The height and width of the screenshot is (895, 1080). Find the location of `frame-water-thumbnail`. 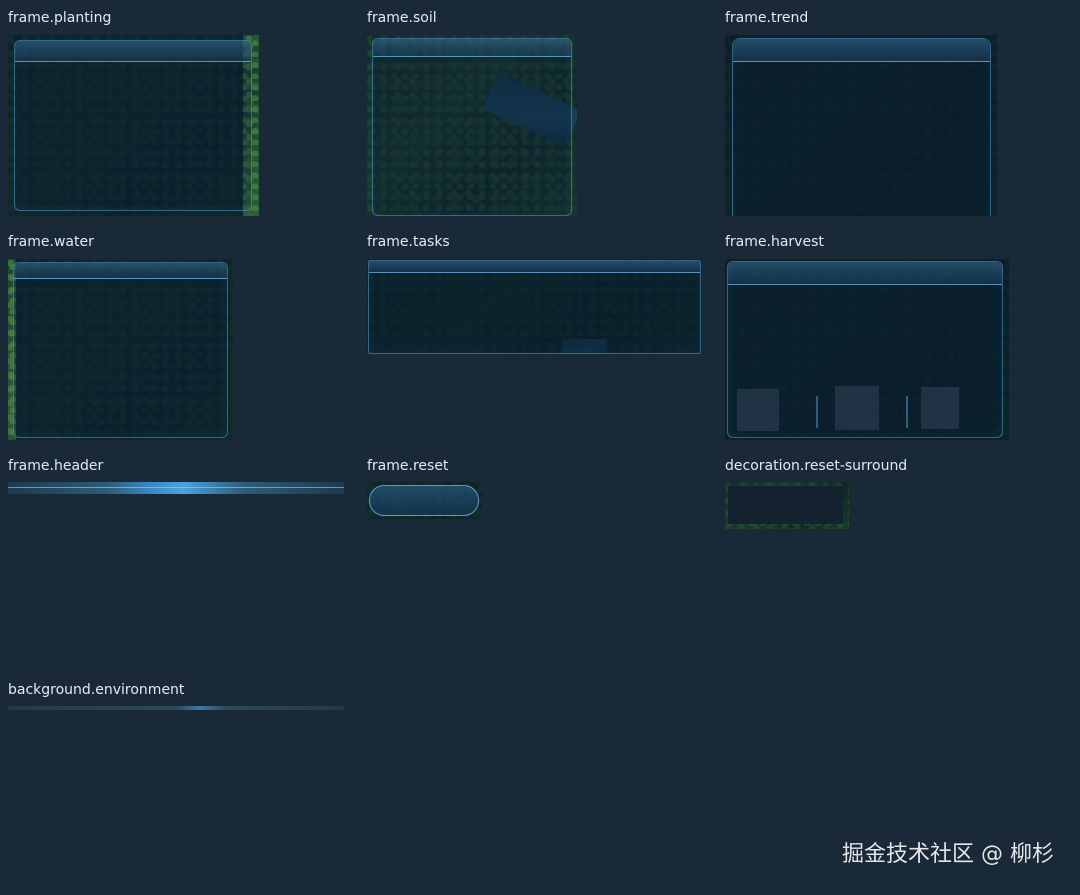

frame-water-thumbnail is located at coordinates (120, 349).